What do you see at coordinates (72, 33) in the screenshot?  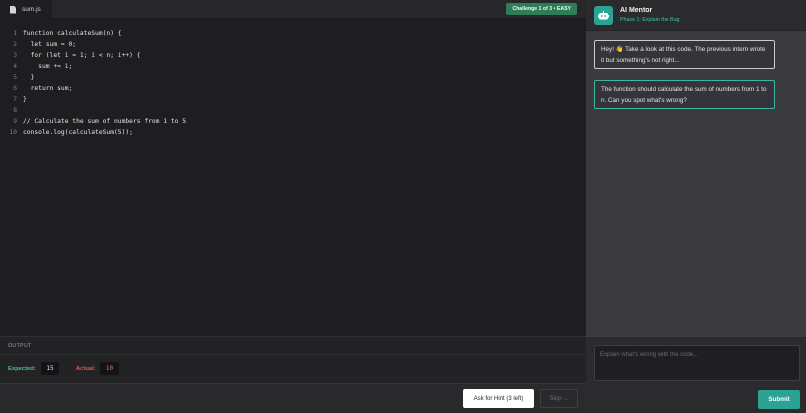 I see `line-code: function calculateSum(n) {` at bounding box center [72, 33].